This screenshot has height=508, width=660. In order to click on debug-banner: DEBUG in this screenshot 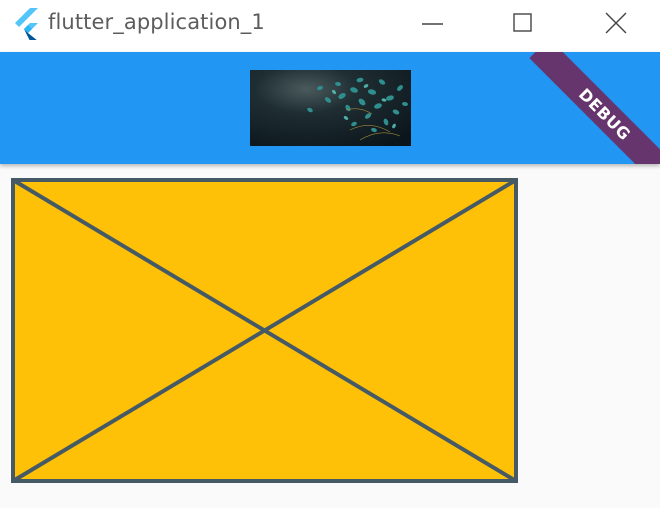, I will do `click(594, 108)`.